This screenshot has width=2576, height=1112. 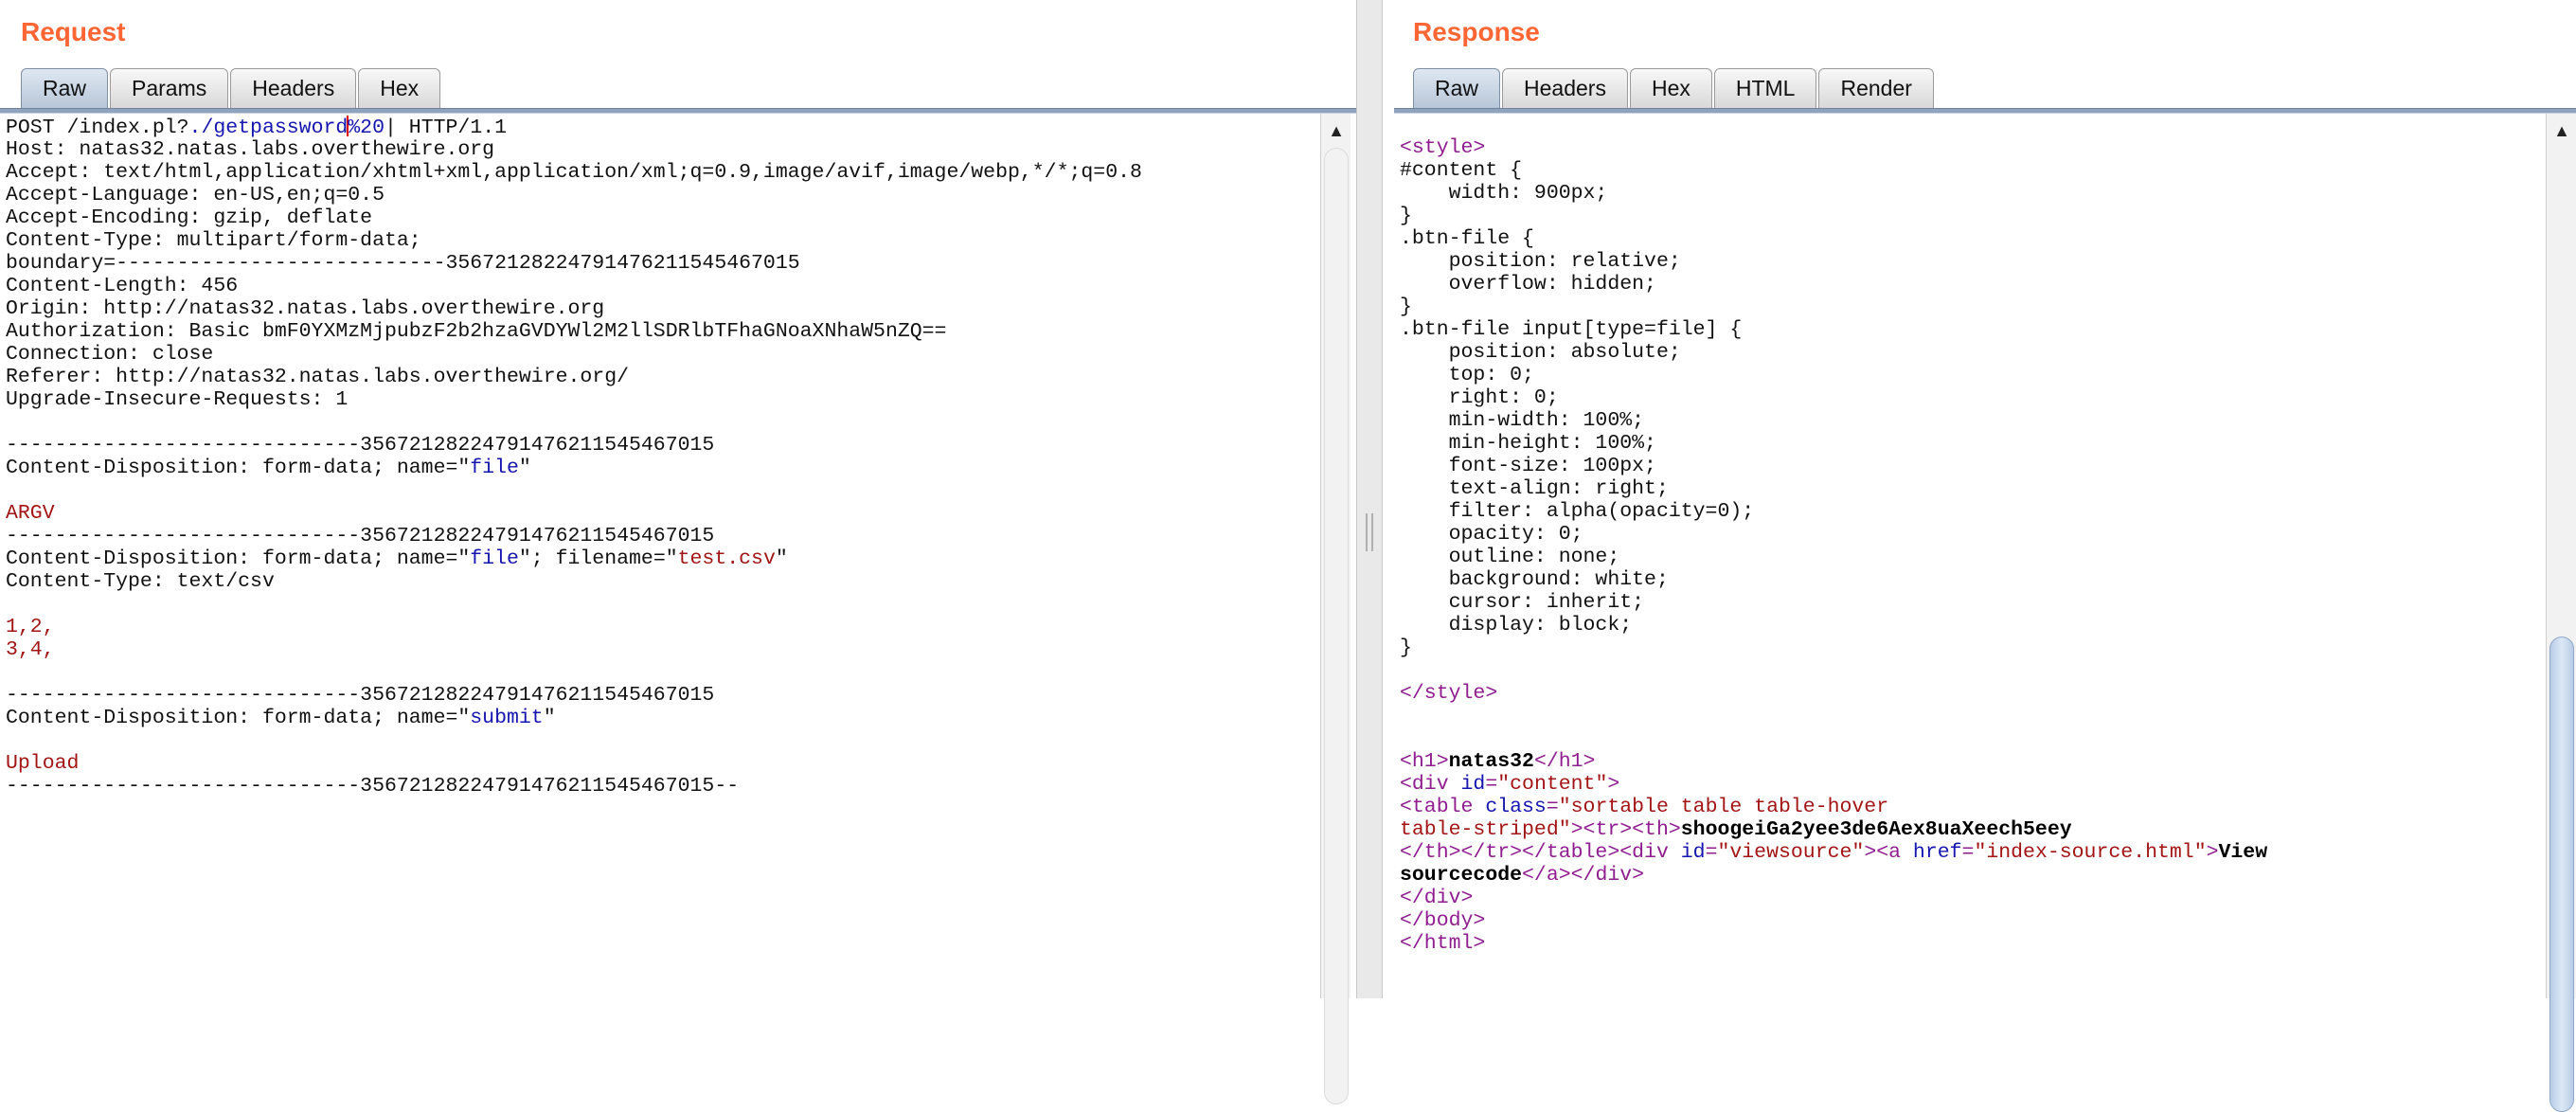 I want to click on style-open-tag: <style>, so click(x=1443, y=147).